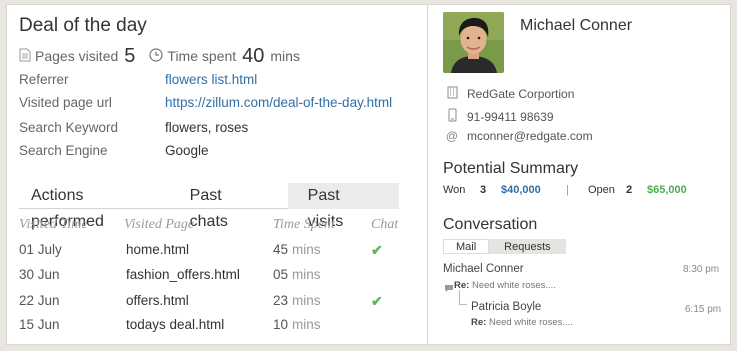  I want to click on won-amount: $40,000, so click(521, 190).